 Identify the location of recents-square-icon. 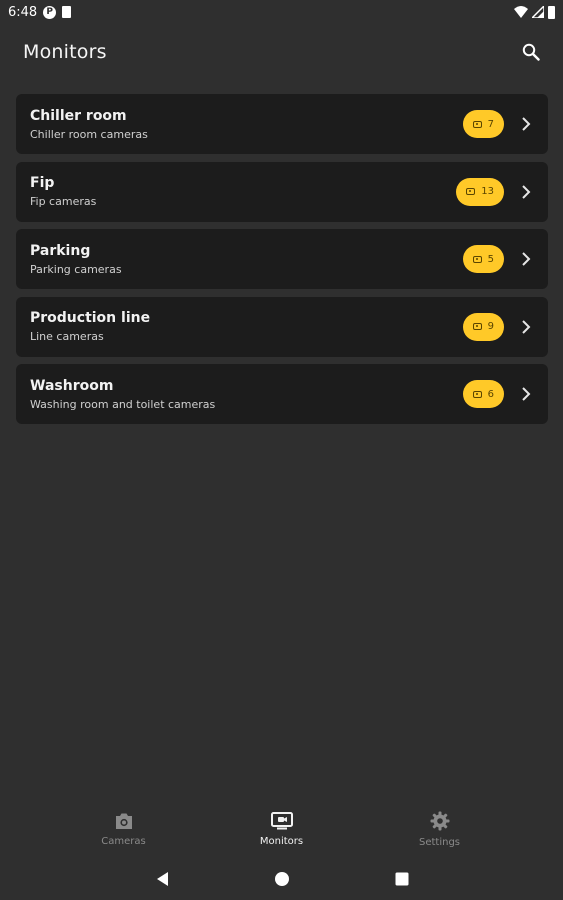
(401, 879).